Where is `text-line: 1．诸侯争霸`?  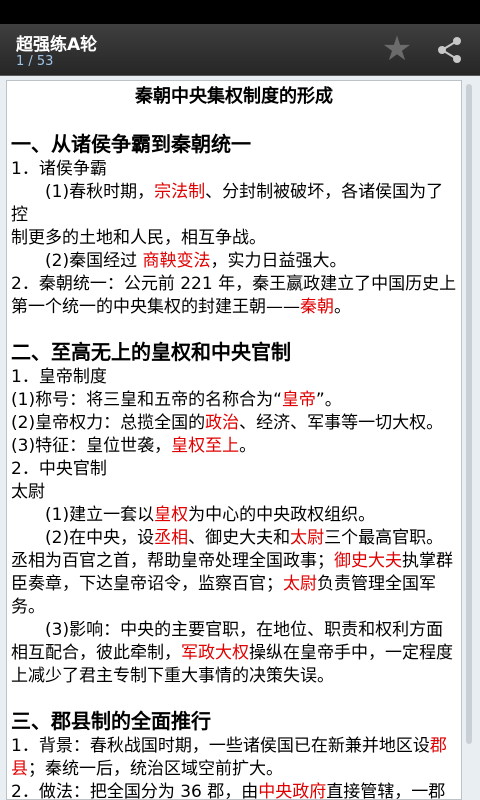 text-line: 1．诸侯争霸 is located at coordinates (59, 169).